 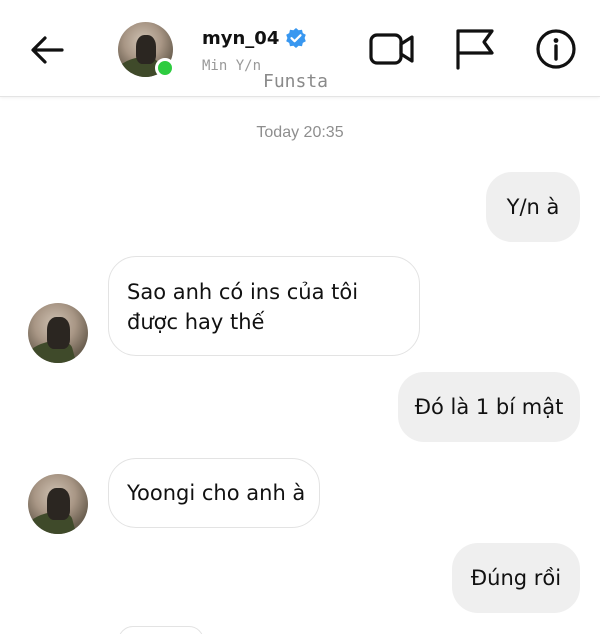 I want to click on flag-icon, so click(x=475, y=49).